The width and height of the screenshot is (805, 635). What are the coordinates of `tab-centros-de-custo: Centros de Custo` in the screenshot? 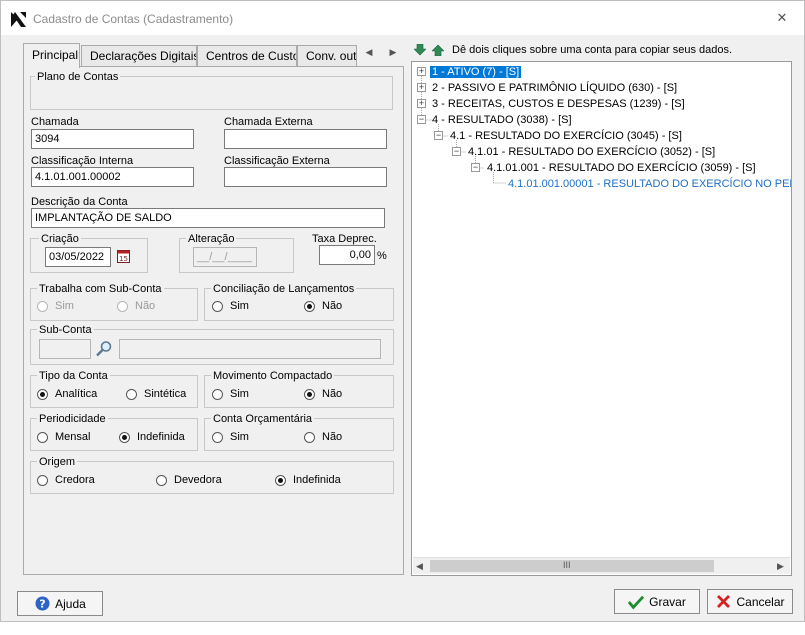 It's located at (247, 56).